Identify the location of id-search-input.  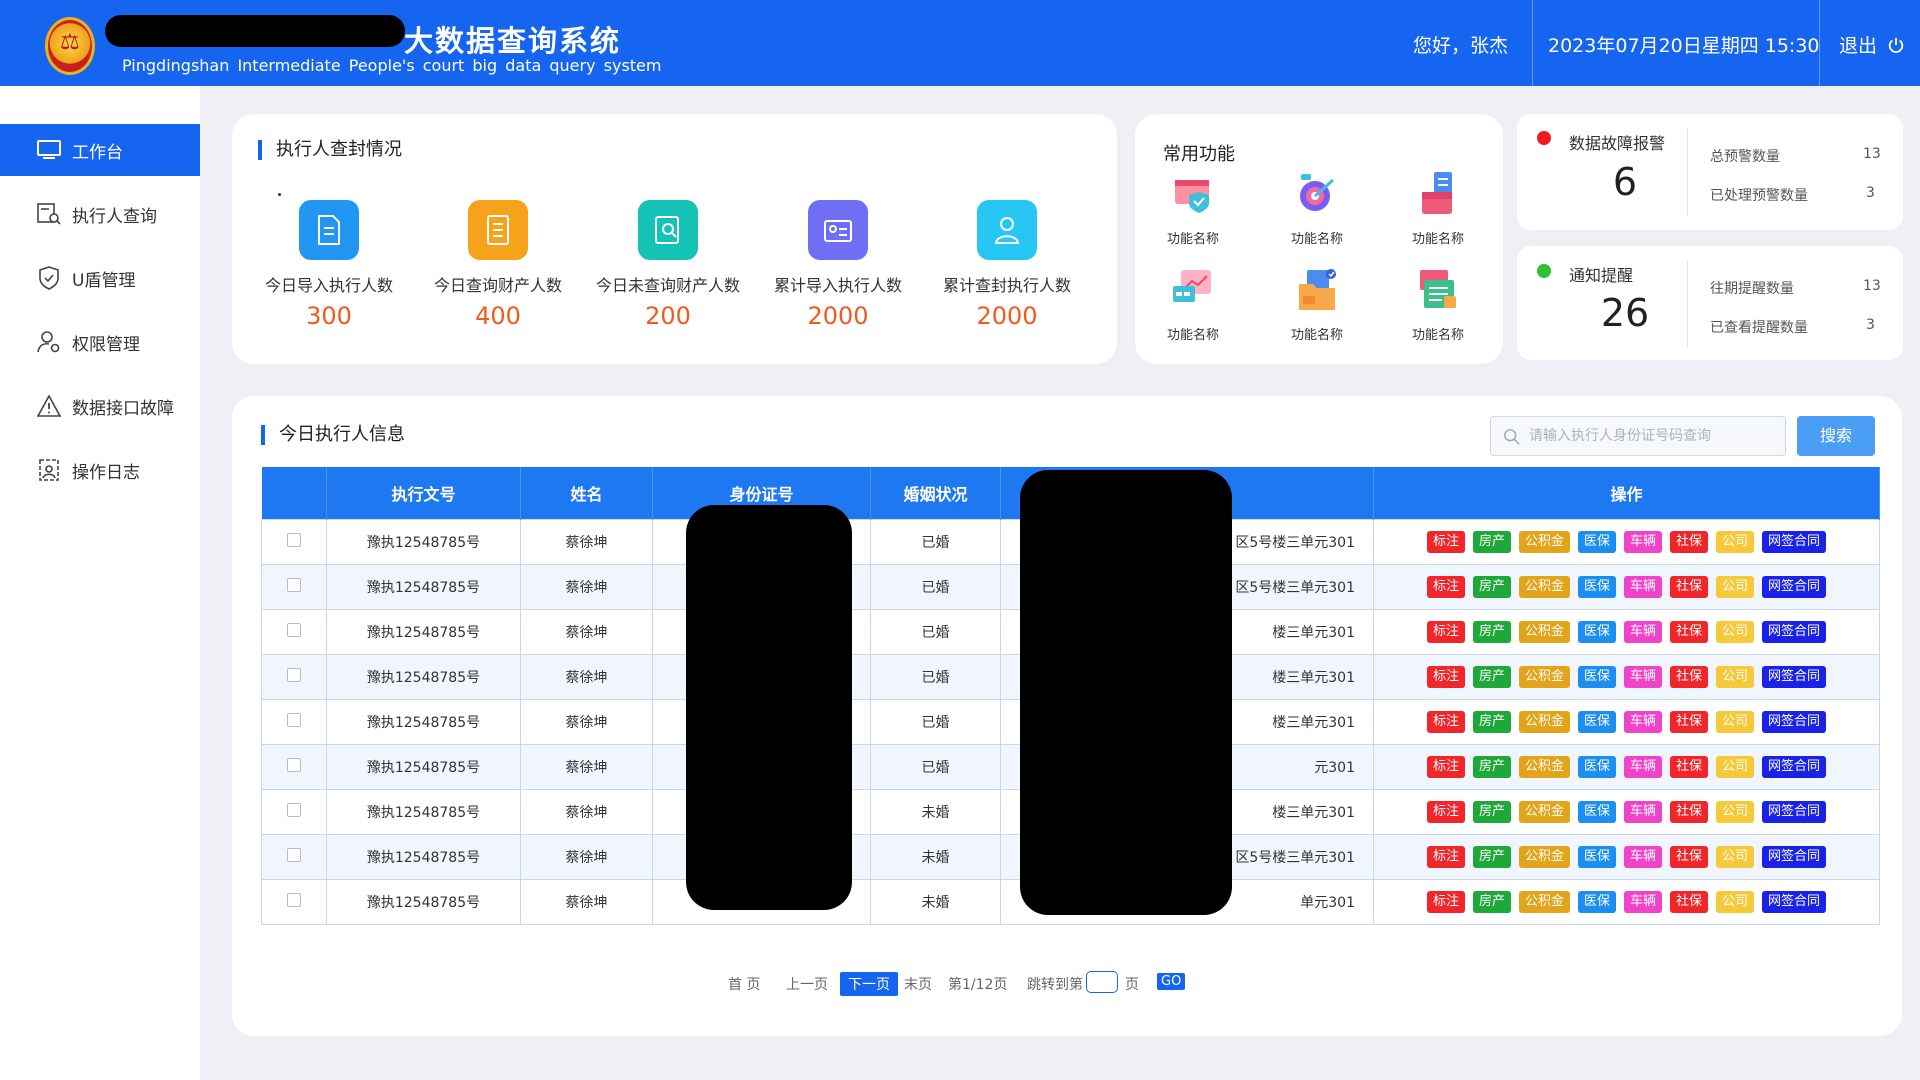
(1654, 436).